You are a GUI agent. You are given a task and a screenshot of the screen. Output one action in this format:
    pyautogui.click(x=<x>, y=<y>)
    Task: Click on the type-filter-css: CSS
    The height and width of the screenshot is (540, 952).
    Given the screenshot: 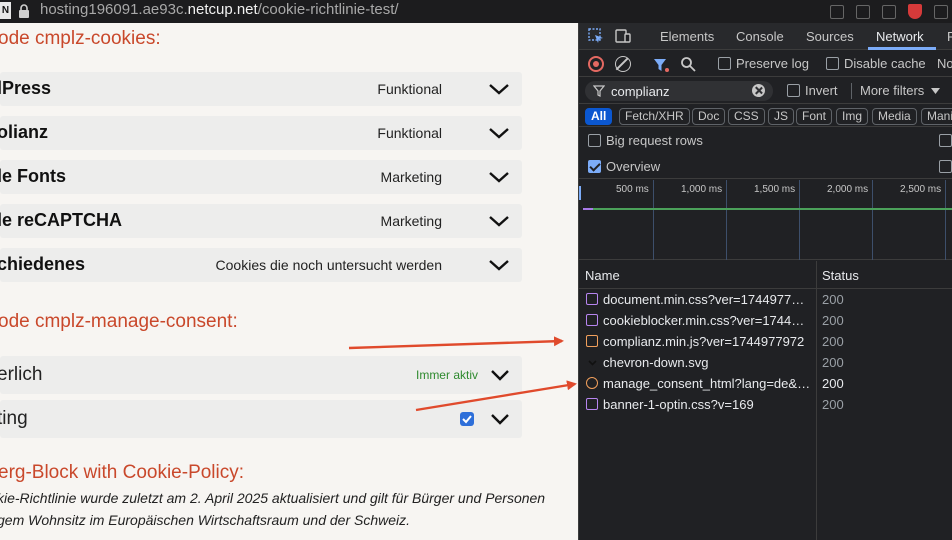 What is the action you would take?
    pyautogui.click(x=746, y=116)
    